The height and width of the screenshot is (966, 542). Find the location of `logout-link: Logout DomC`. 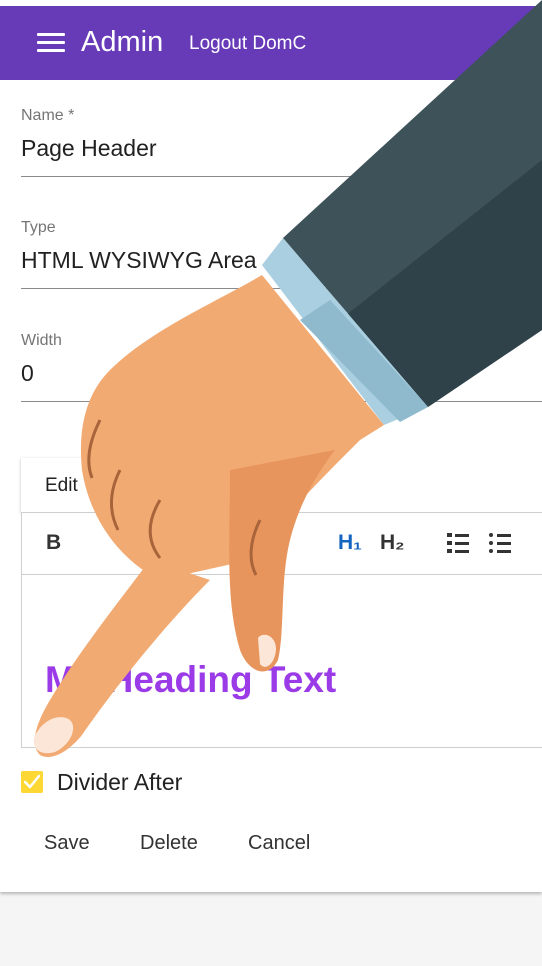

logout-link: Logout DomC is located at coordinates (247, 44).